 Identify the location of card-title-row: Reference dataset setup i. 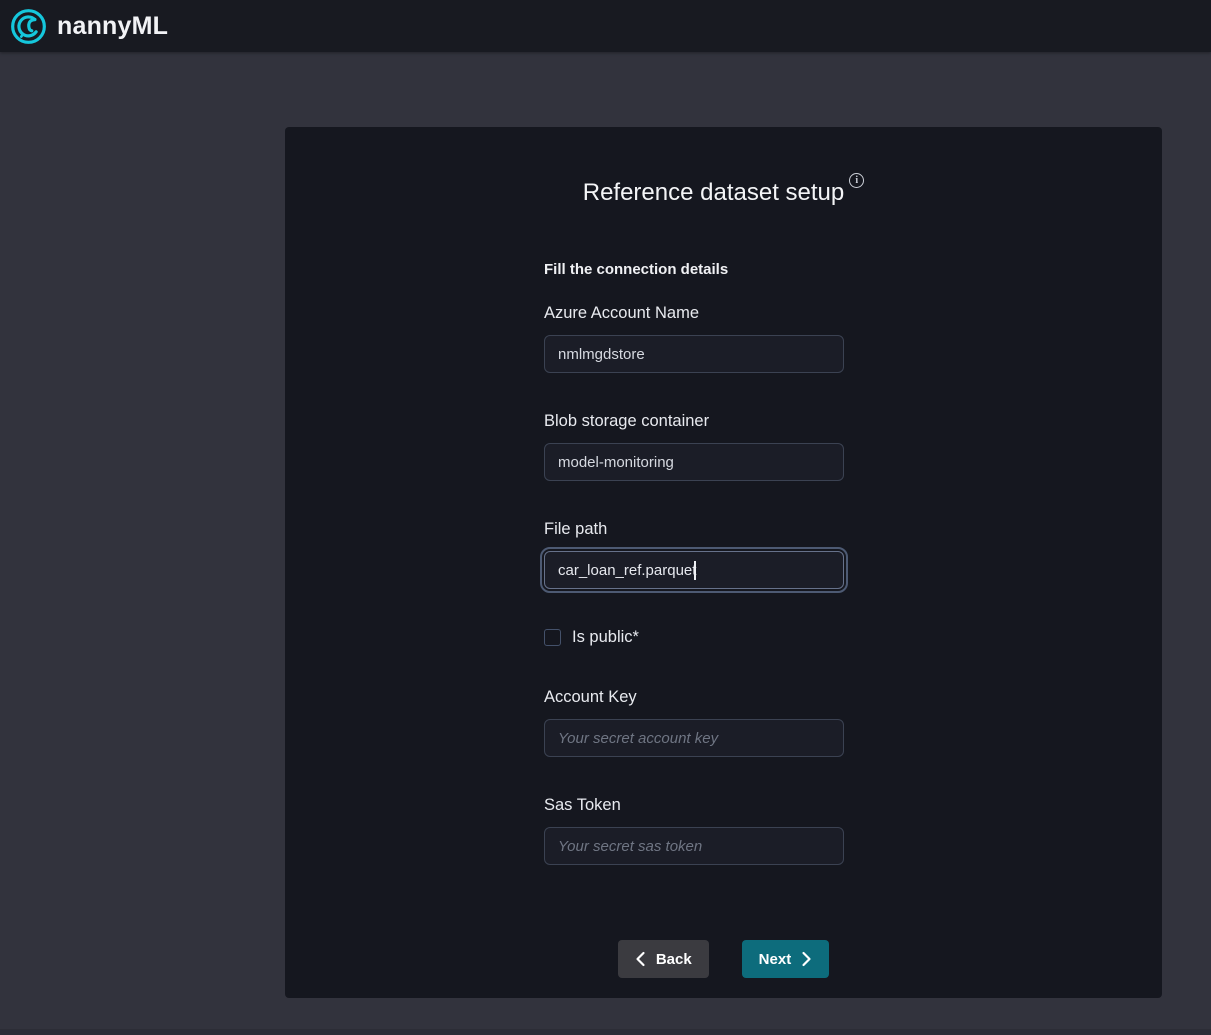
(723, 167).